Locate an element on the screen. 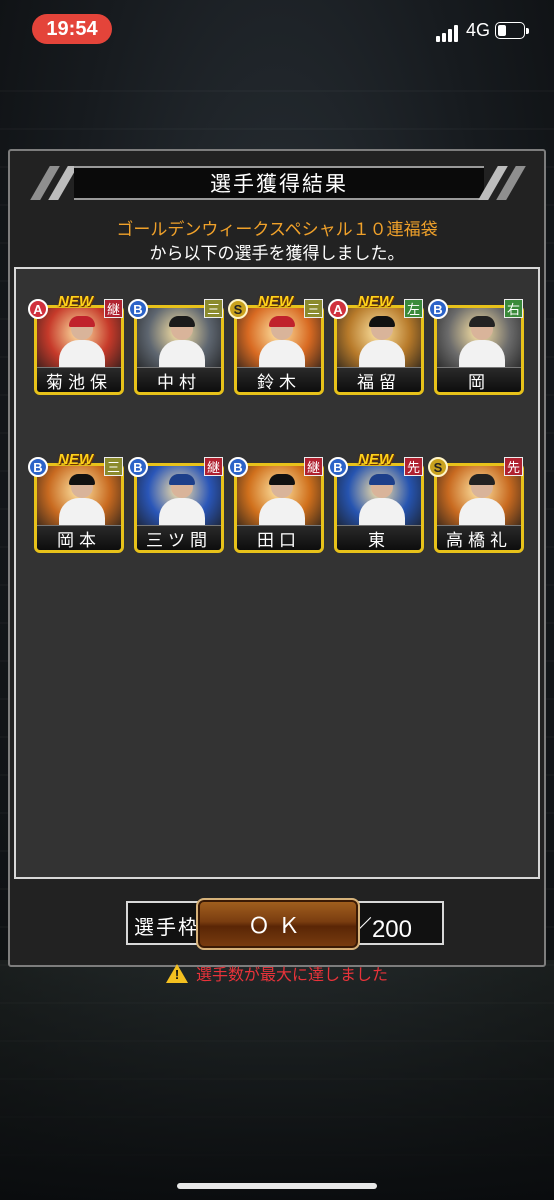 Image resolution: width=554 pixels, height=1200 pixels. pack-name: ゴールデンウィークスペシャル１０連福袋 is located at coordinates (277, 230).